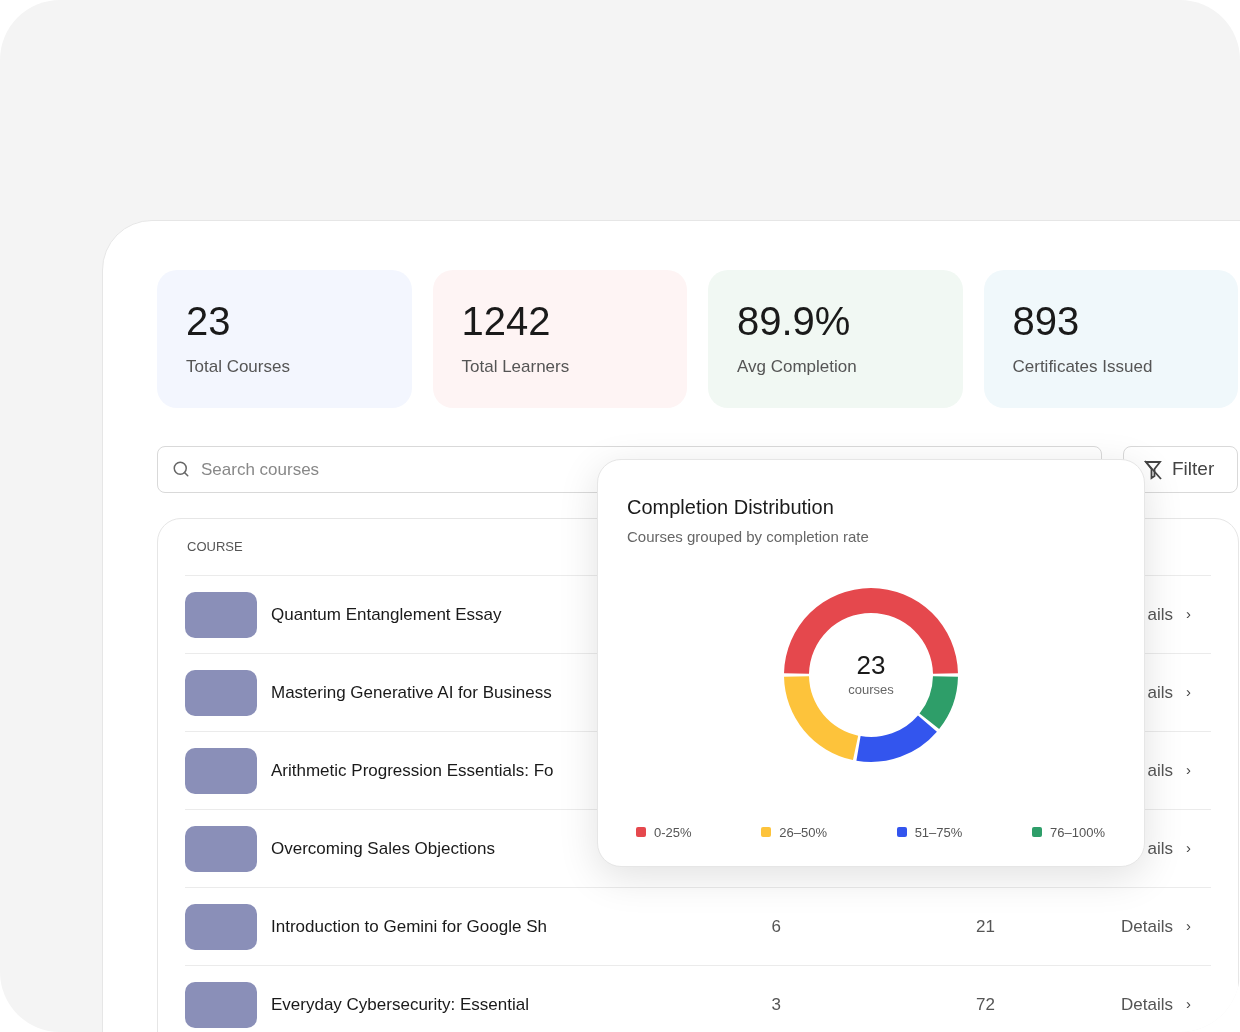 This screenshot has height=1032, width=1240. I want to click on stat-value: 893, so click(1046, 321).